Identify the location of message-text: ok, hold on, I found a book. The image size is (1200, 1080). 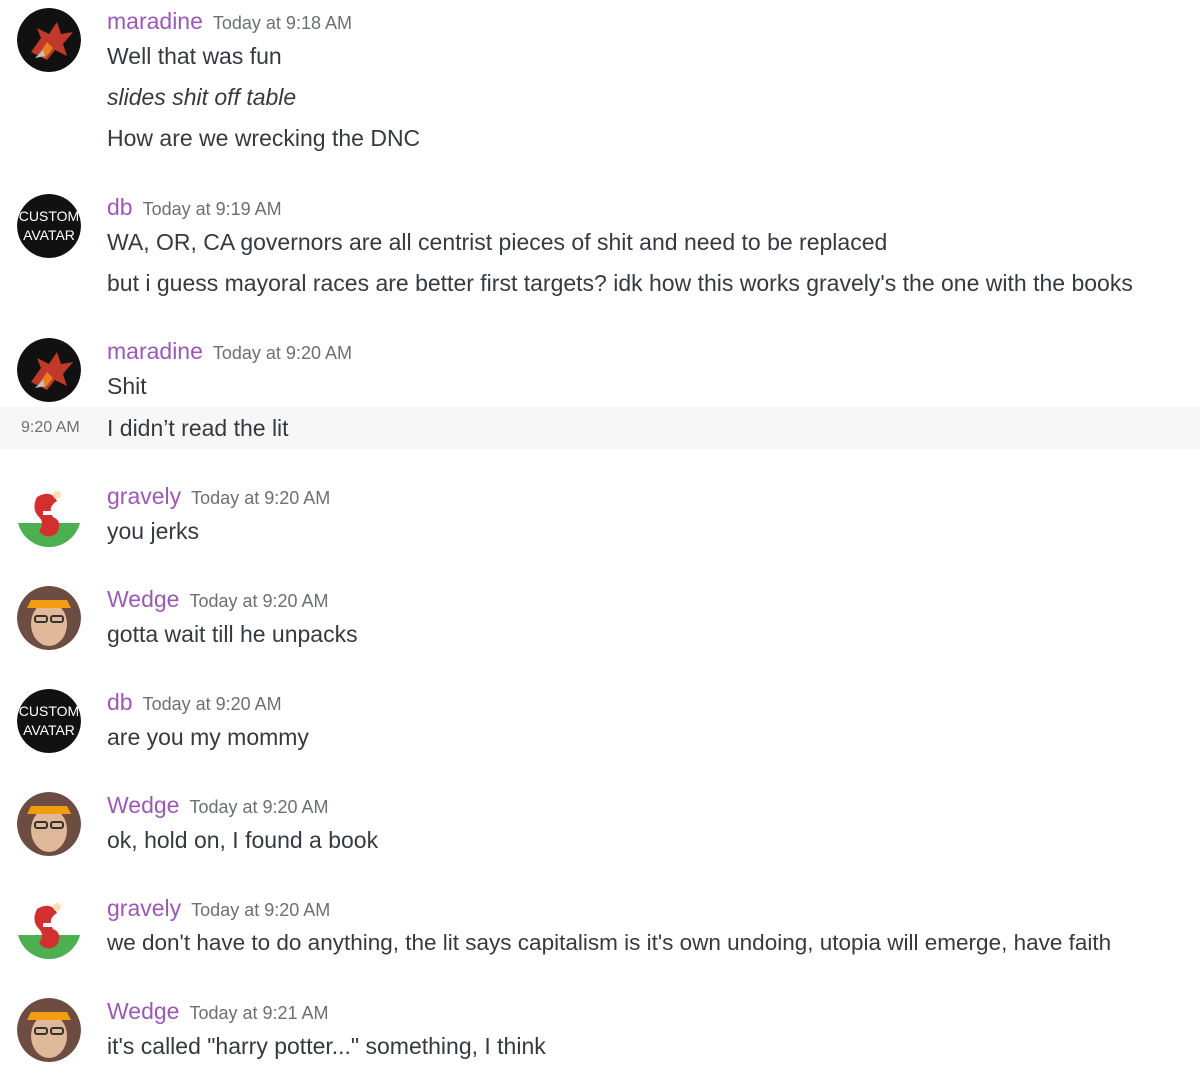
(243, 840).